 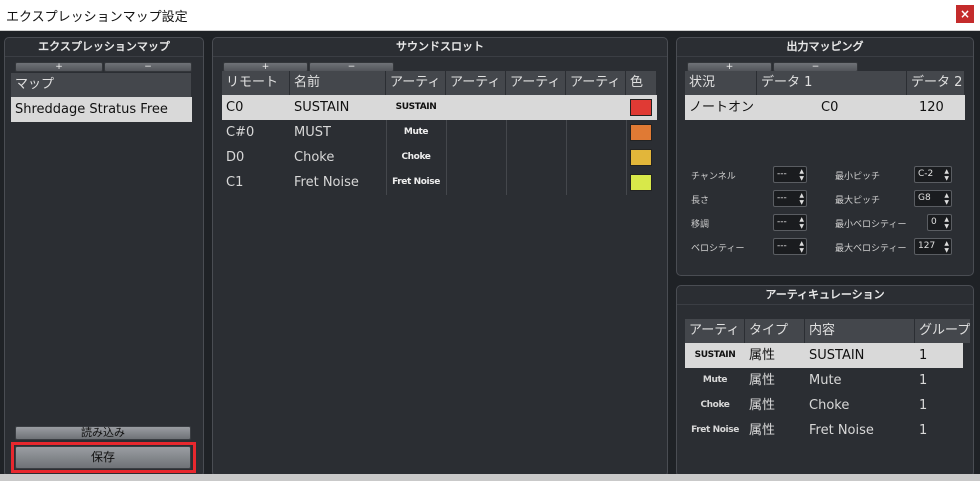 I want to click on column-status: 状況, so click(x=721, y=83).